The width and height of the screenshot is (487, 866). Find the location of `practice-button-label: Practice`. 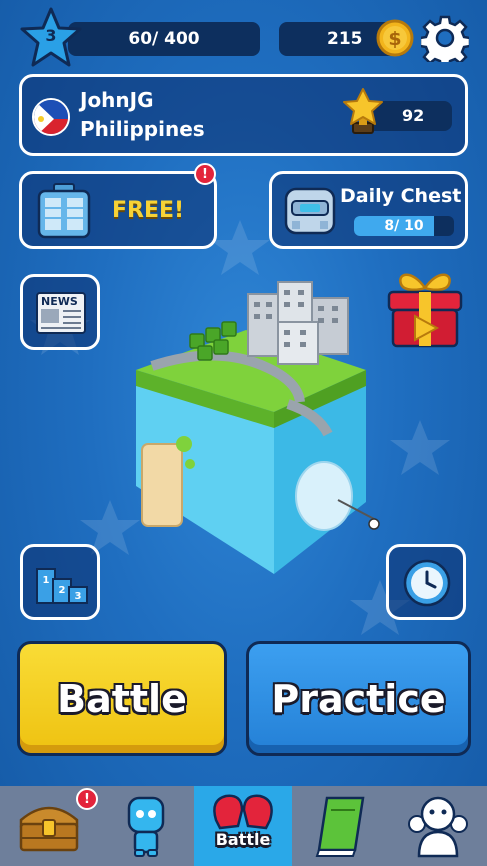

practice-button-label: Practice is located at coordinates (358, 698).